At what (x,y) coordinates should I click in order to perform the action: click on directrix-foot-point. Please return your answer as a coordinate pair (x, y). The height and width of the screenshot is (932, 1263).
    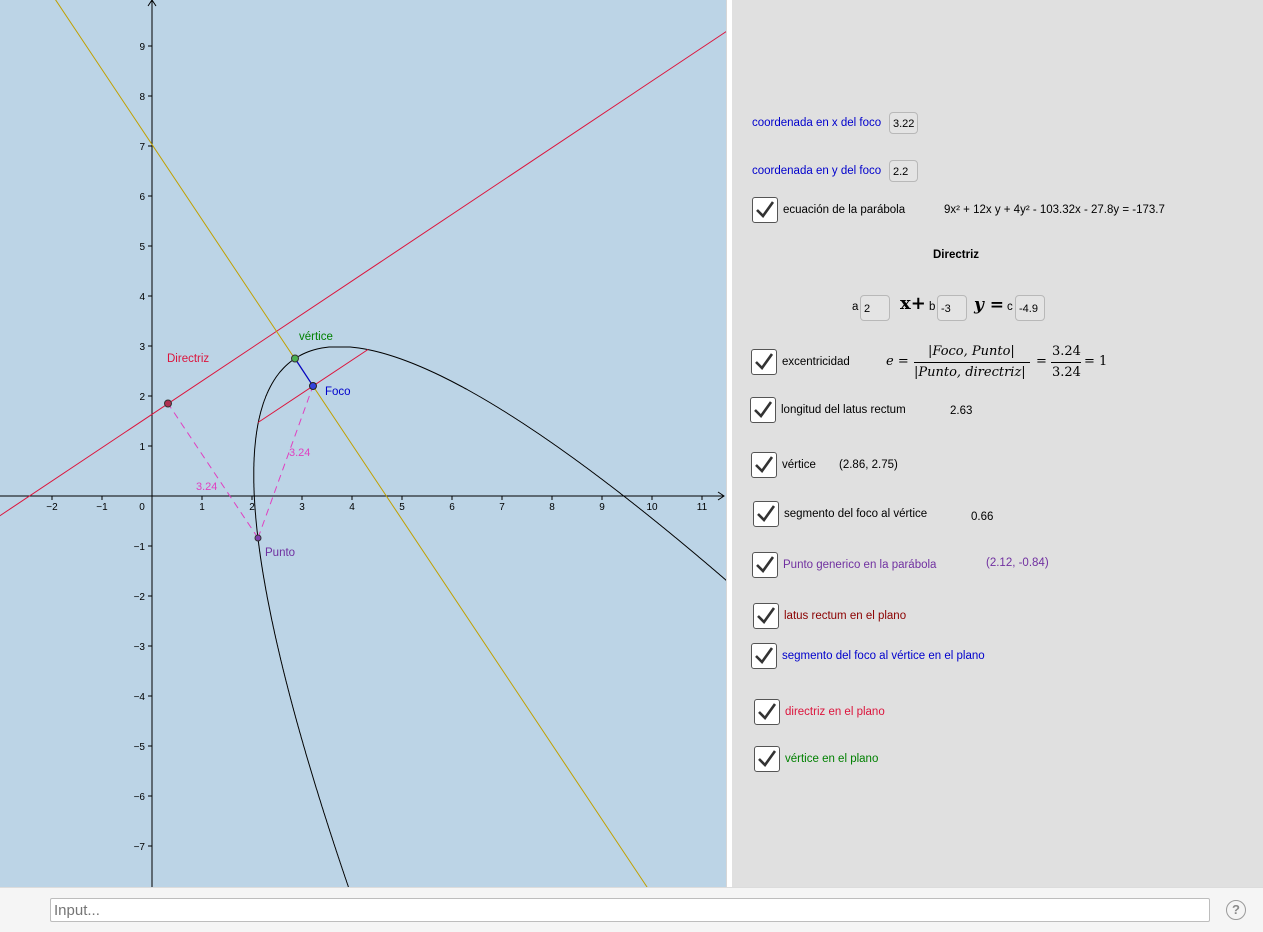
    Looking at the image, I should click on (168, 403).